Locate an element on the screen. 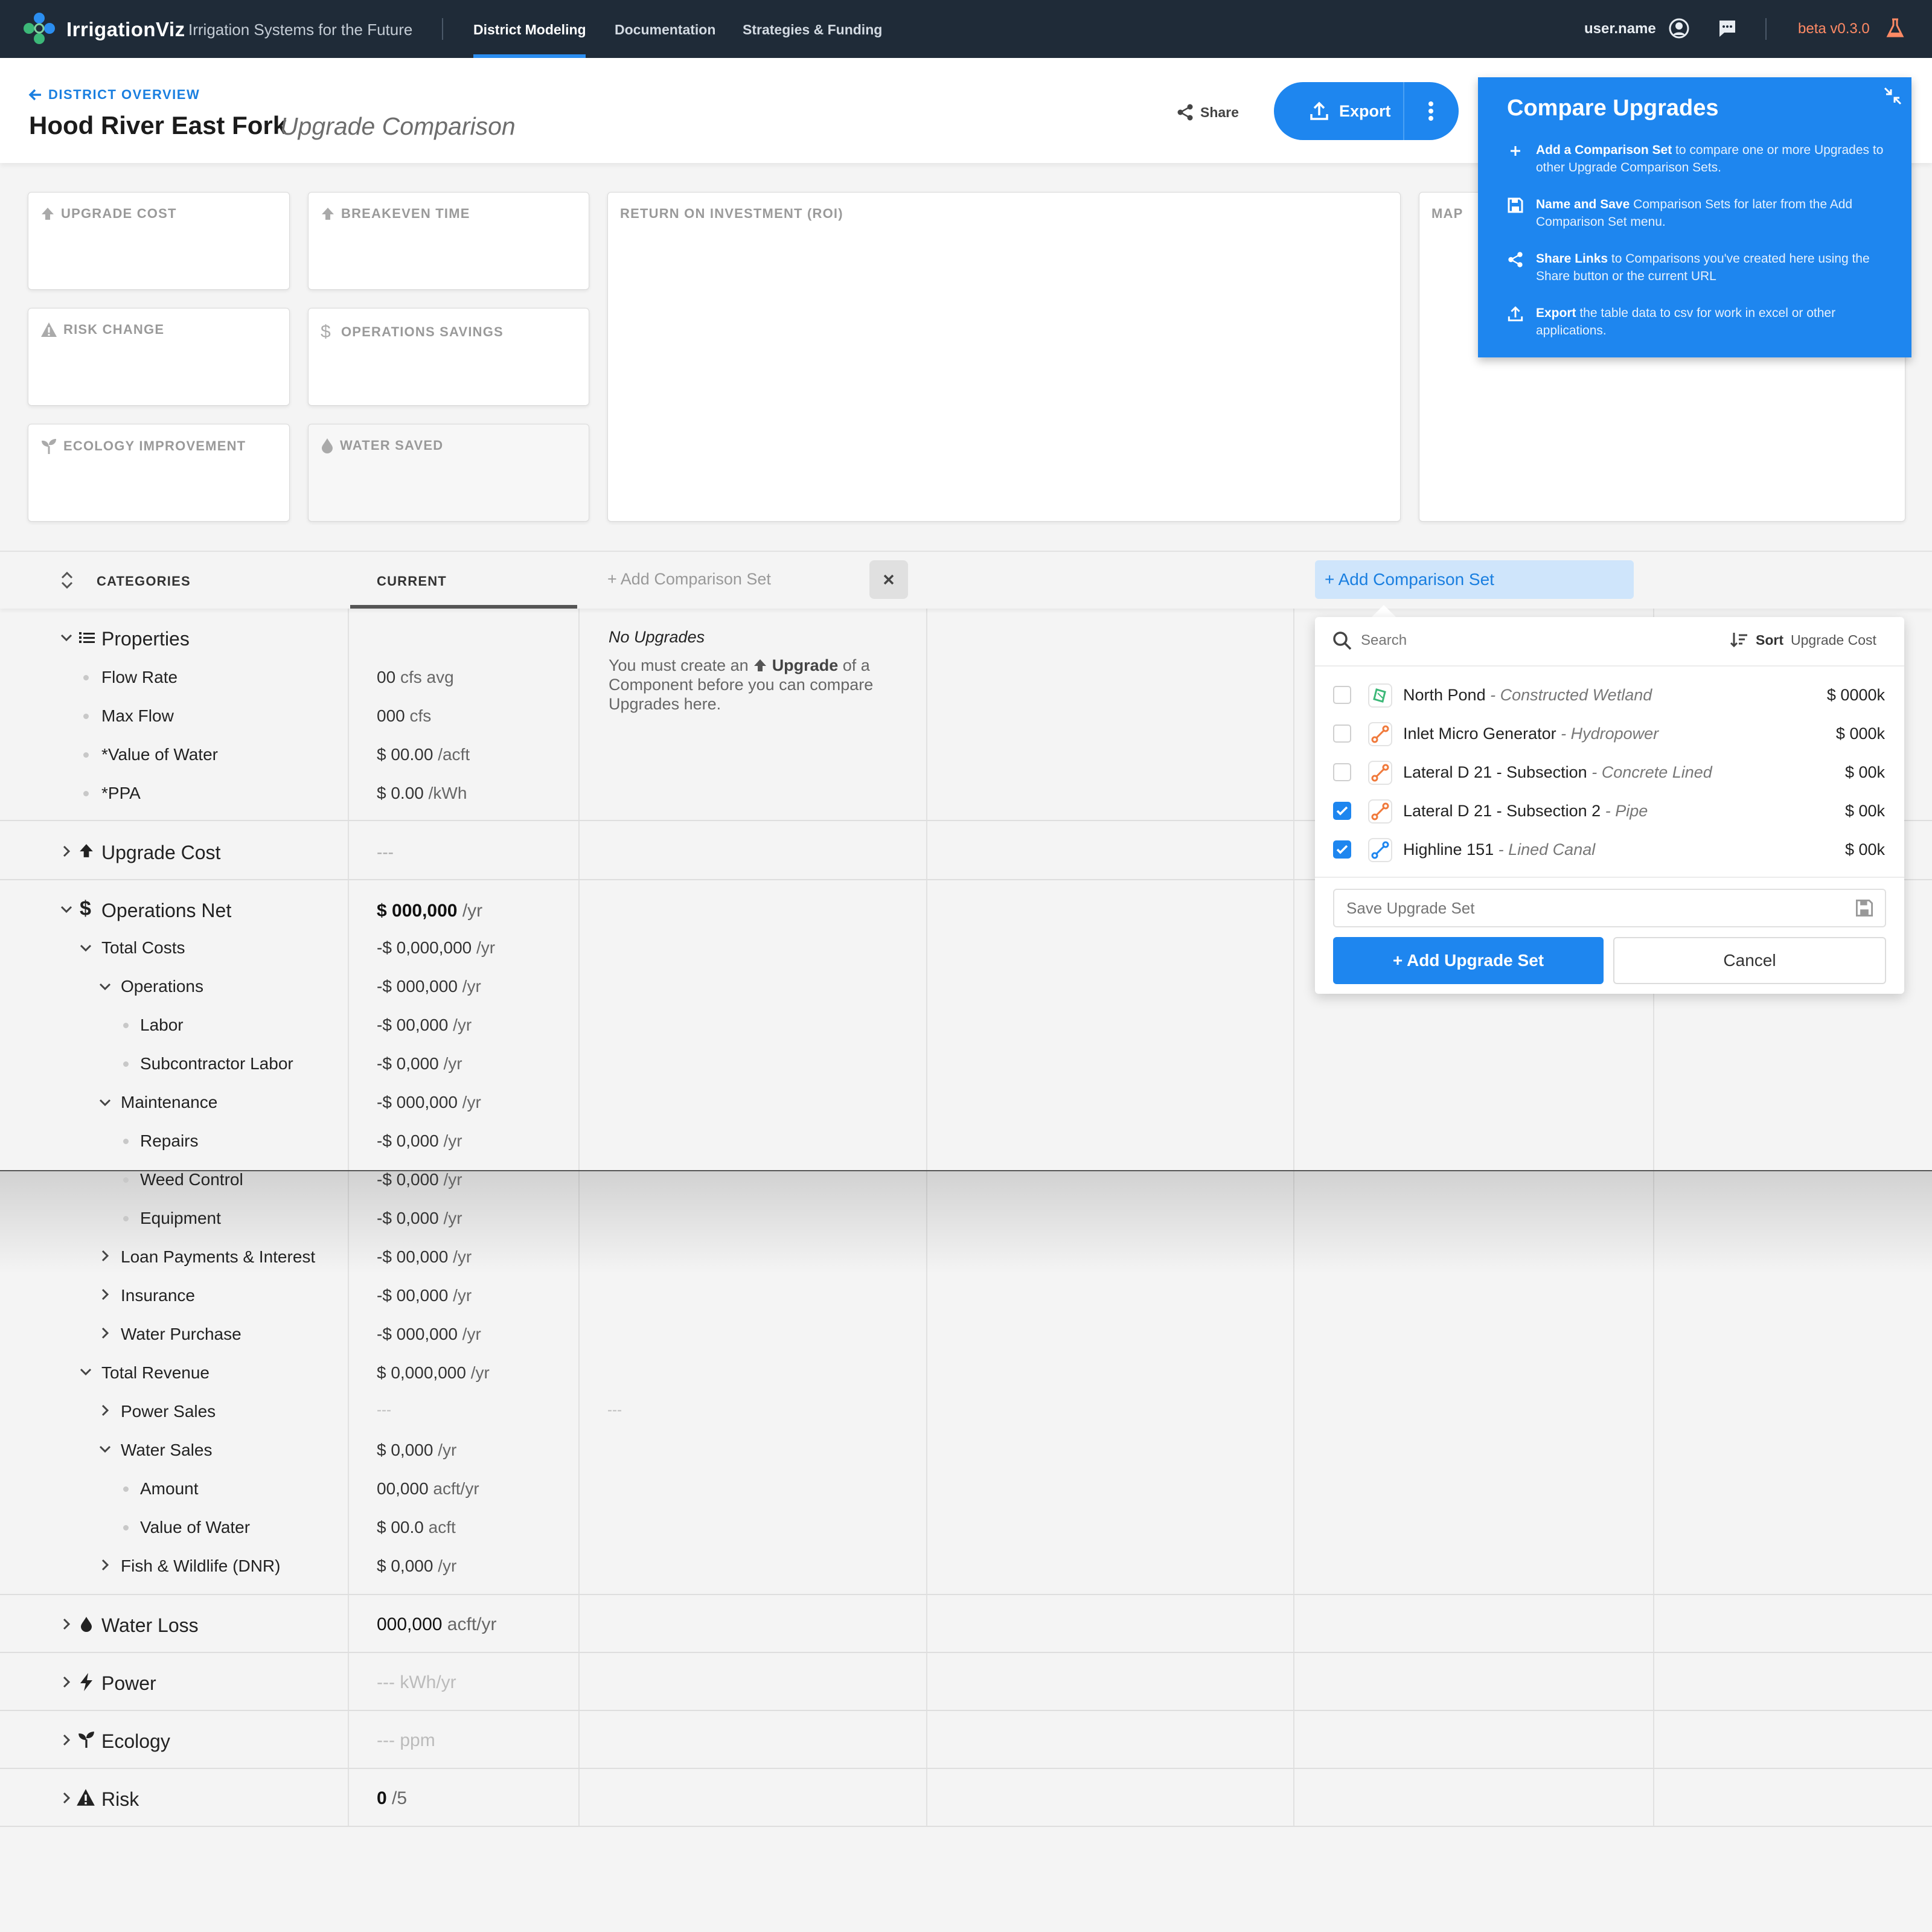 The image size is (1932, 1932). row-maintenance: Maintenance is located at coordinates (169, 1102).